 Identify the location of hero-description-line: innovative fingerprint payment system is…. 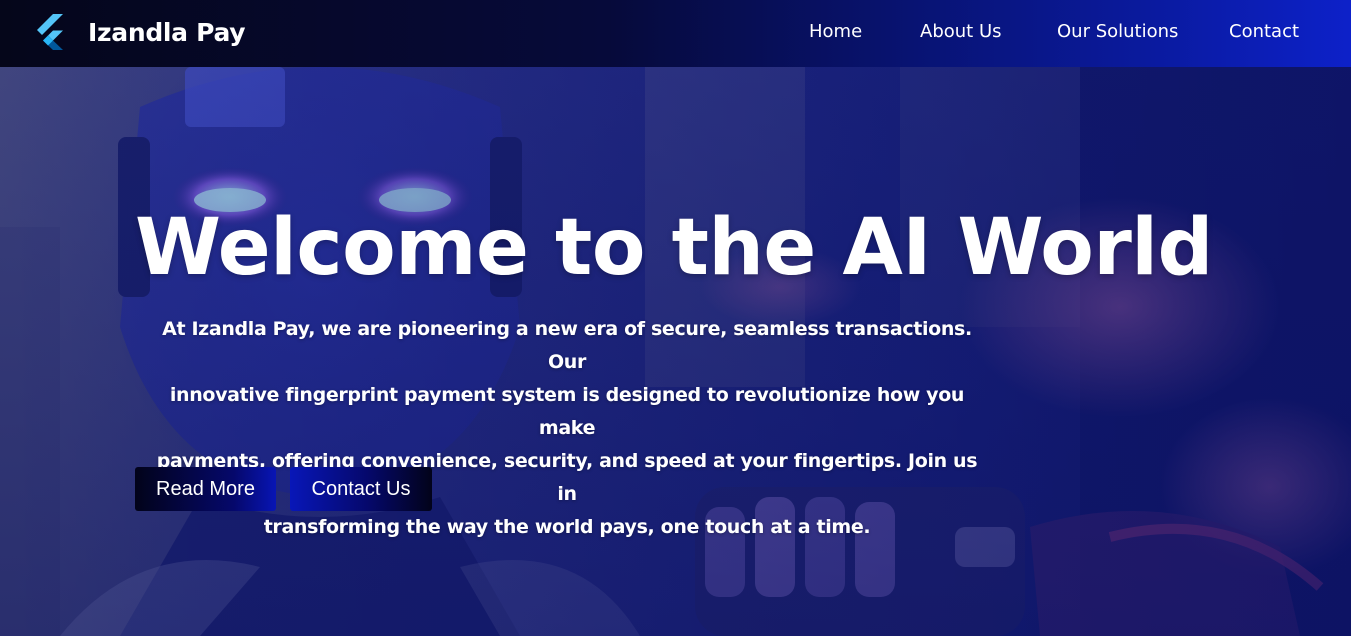
(567, 411).